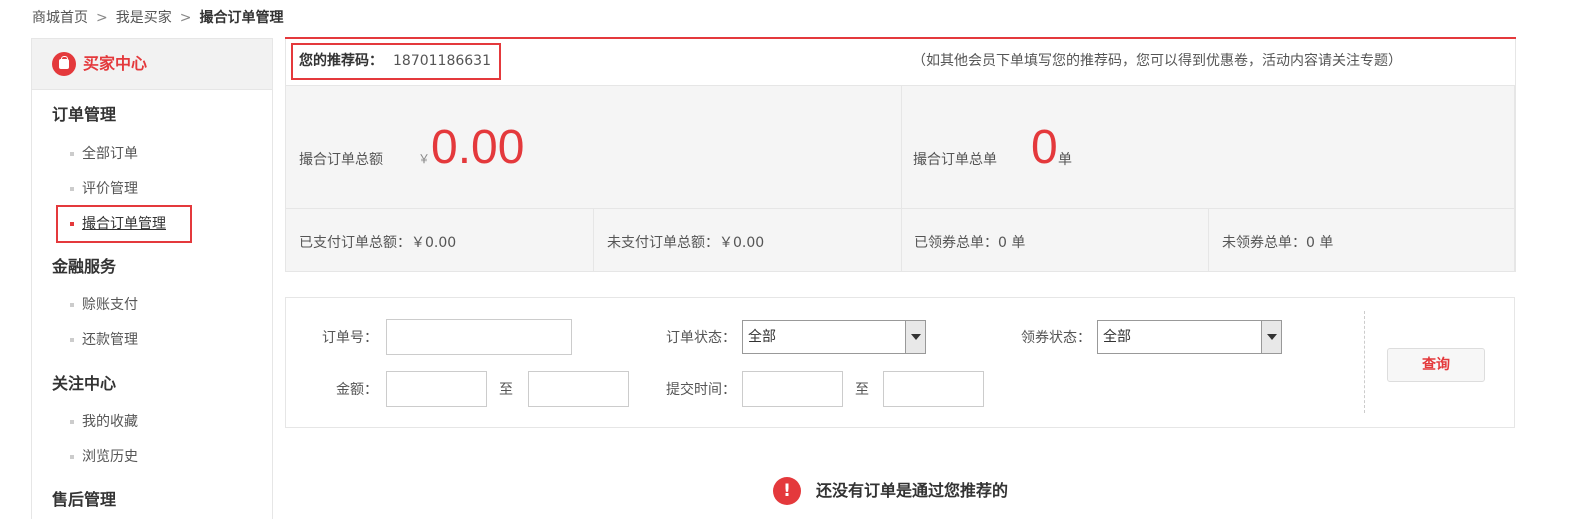  What do you see at coordinates (955, 160) in the screenshot?
I see `total-orders-label: 撮合订单总单` at bounding box center [955, 160].